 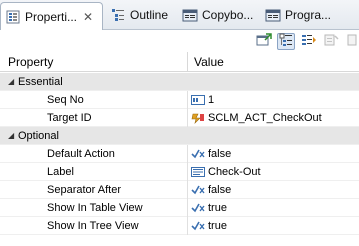 I want to click on table-row: Seq No 1, so click(x=179, y=100).